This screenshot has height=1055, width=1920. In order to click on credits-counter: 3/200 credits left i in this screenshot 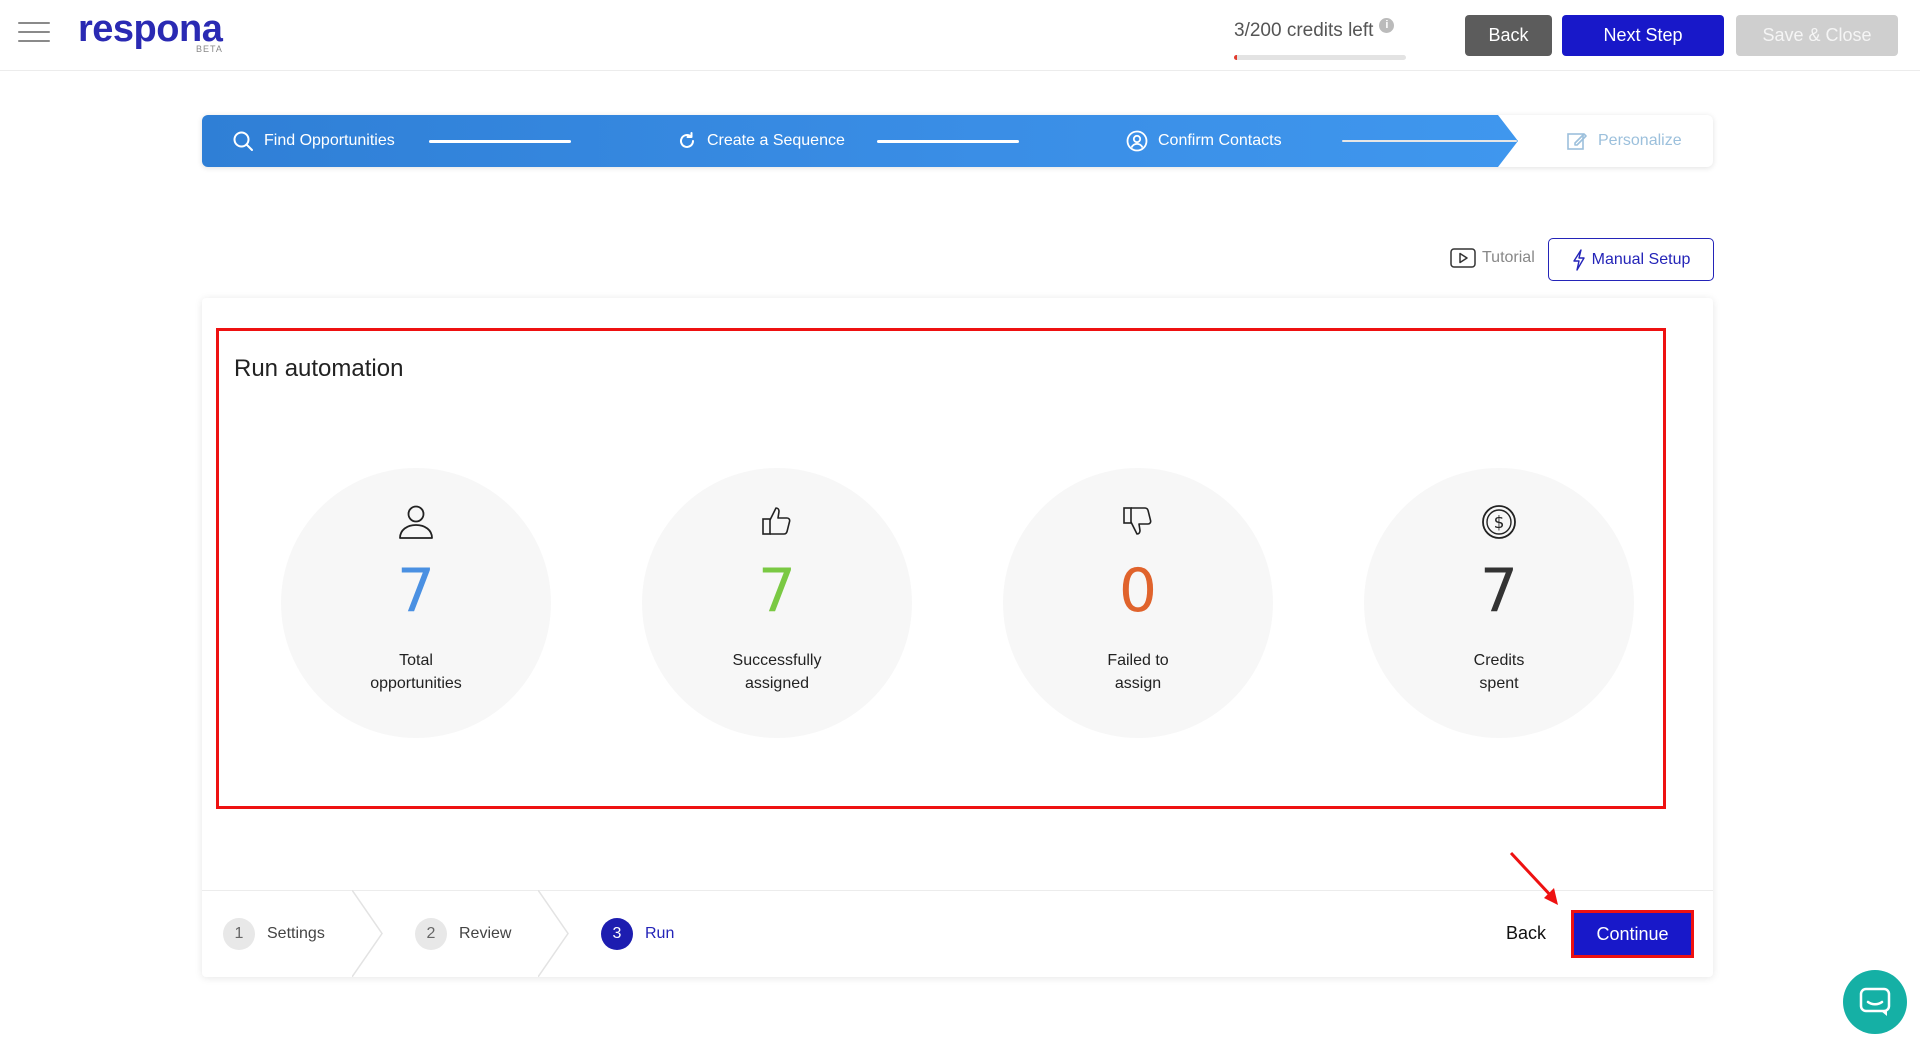, I will do `click(1314, 30)`.